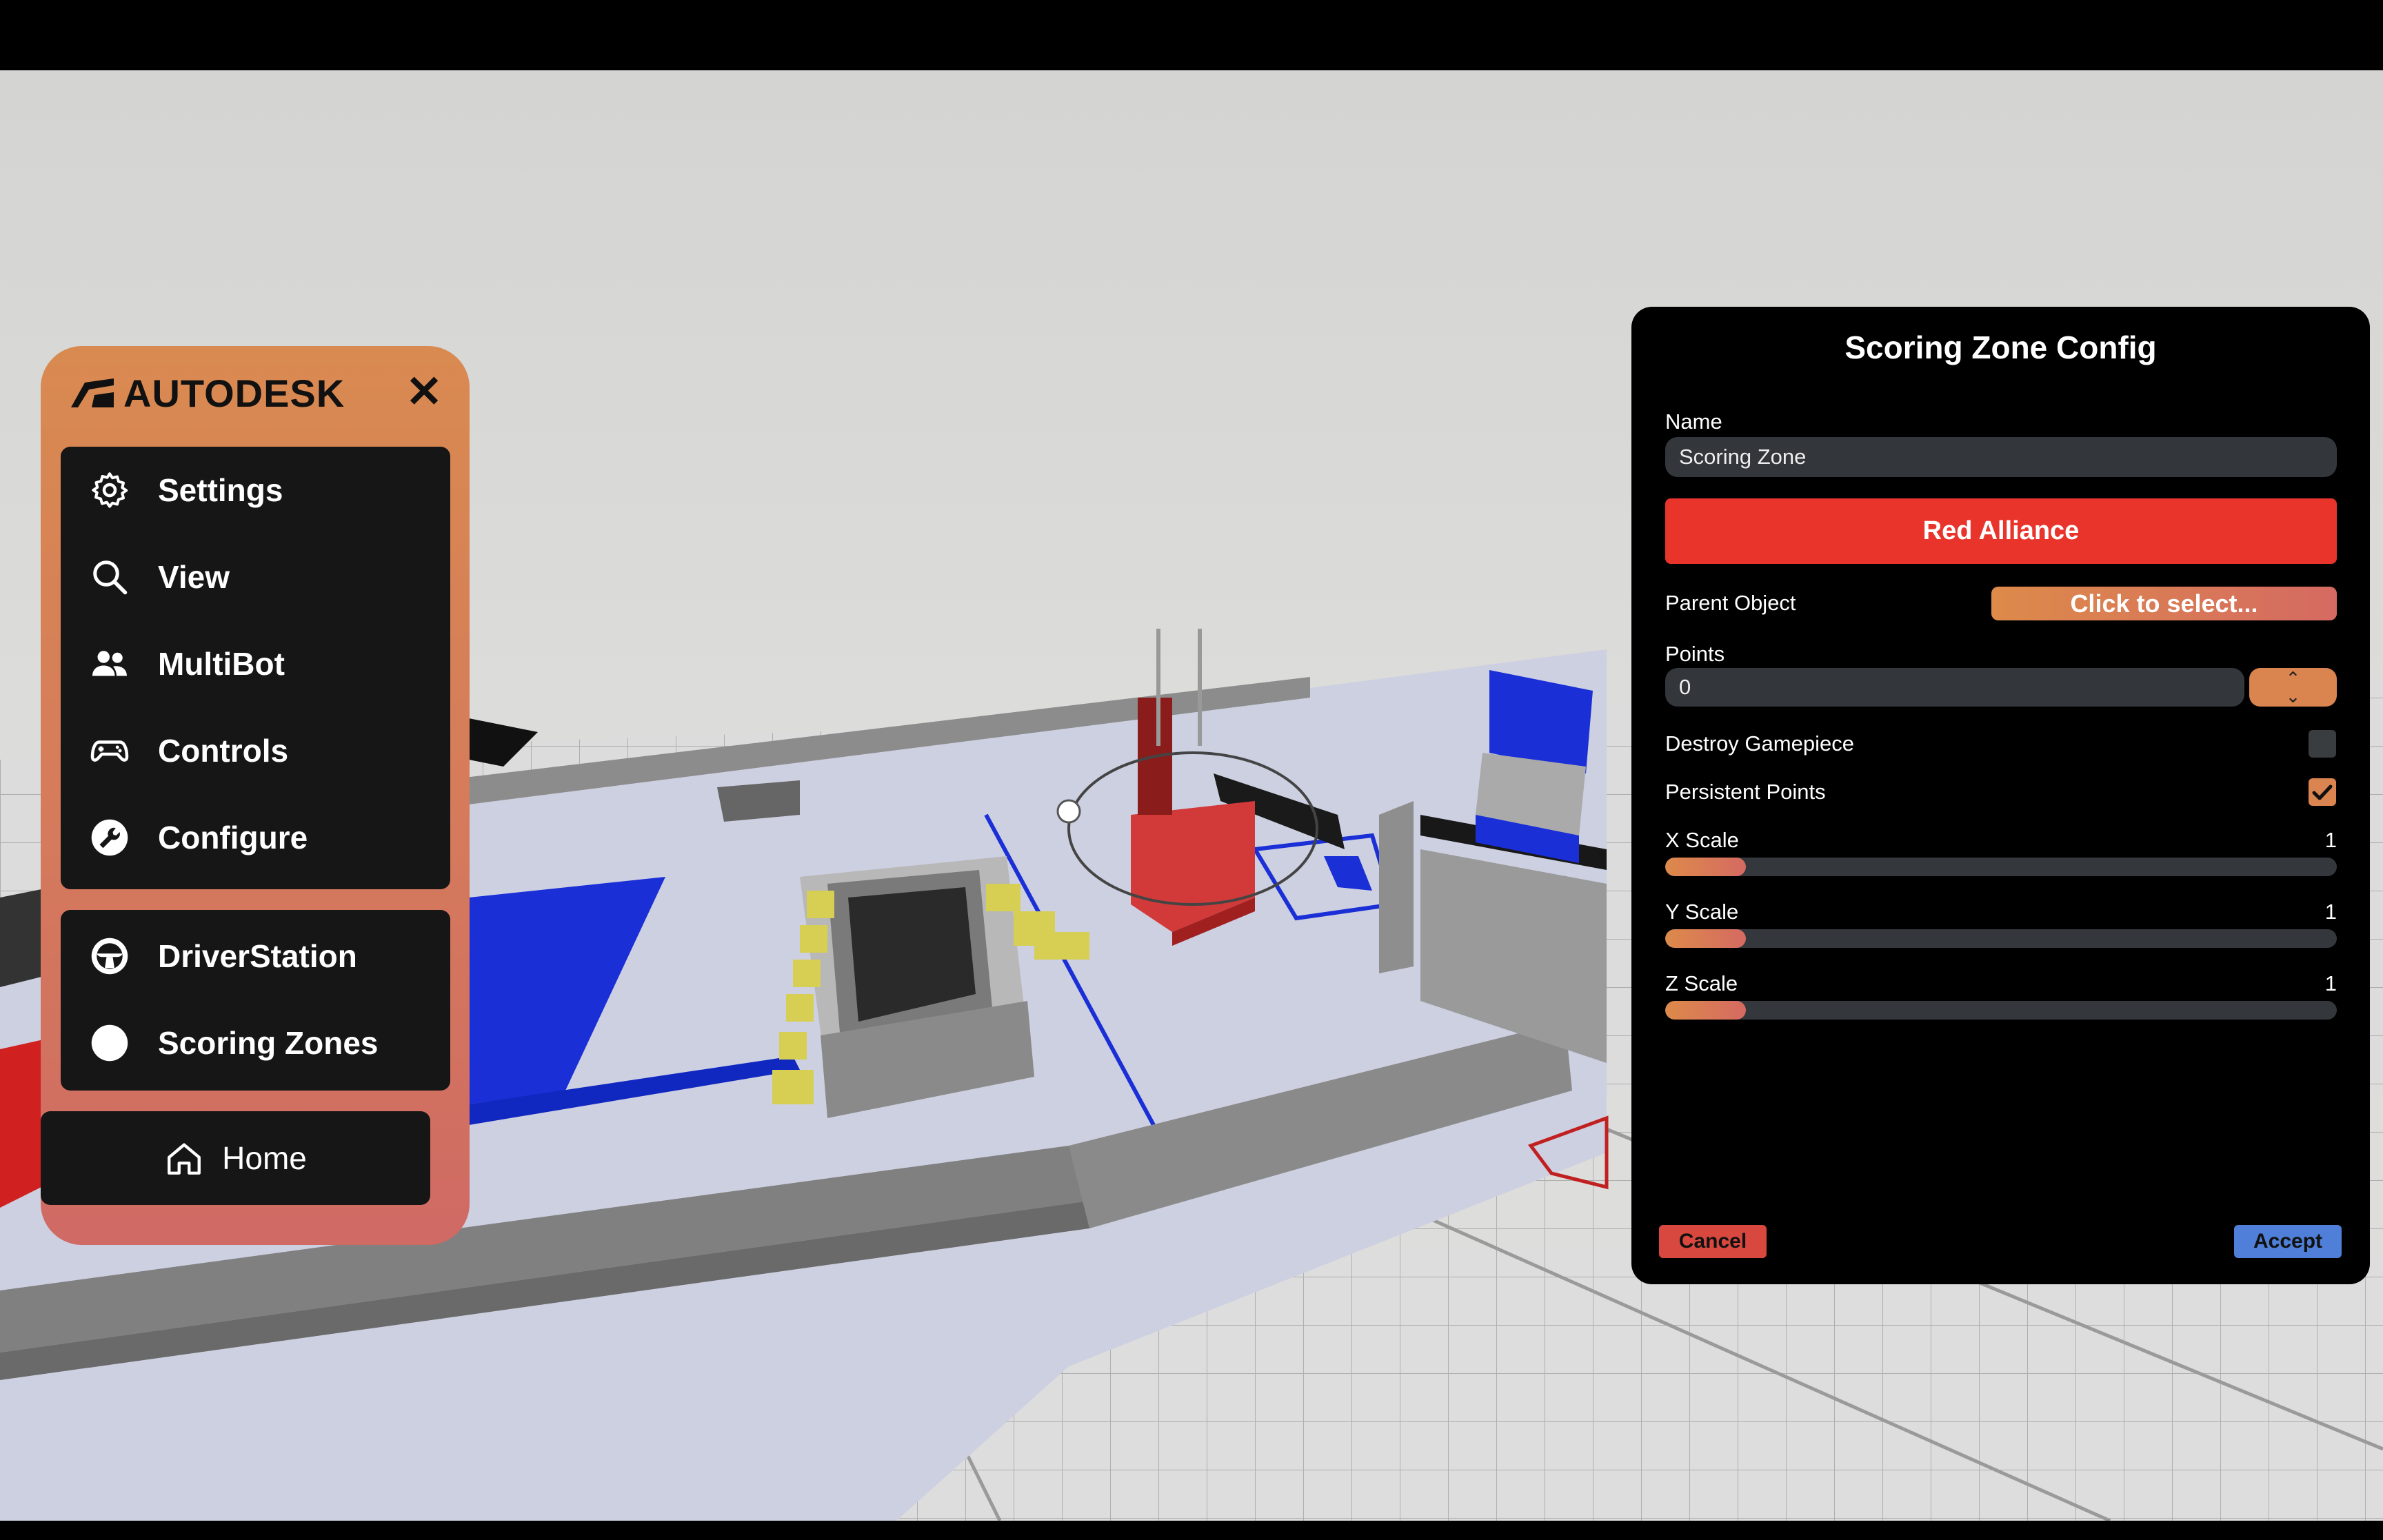 This screenshot has width=2383, height=1540. I want to click on name-label: Name, so click(1693, 422).